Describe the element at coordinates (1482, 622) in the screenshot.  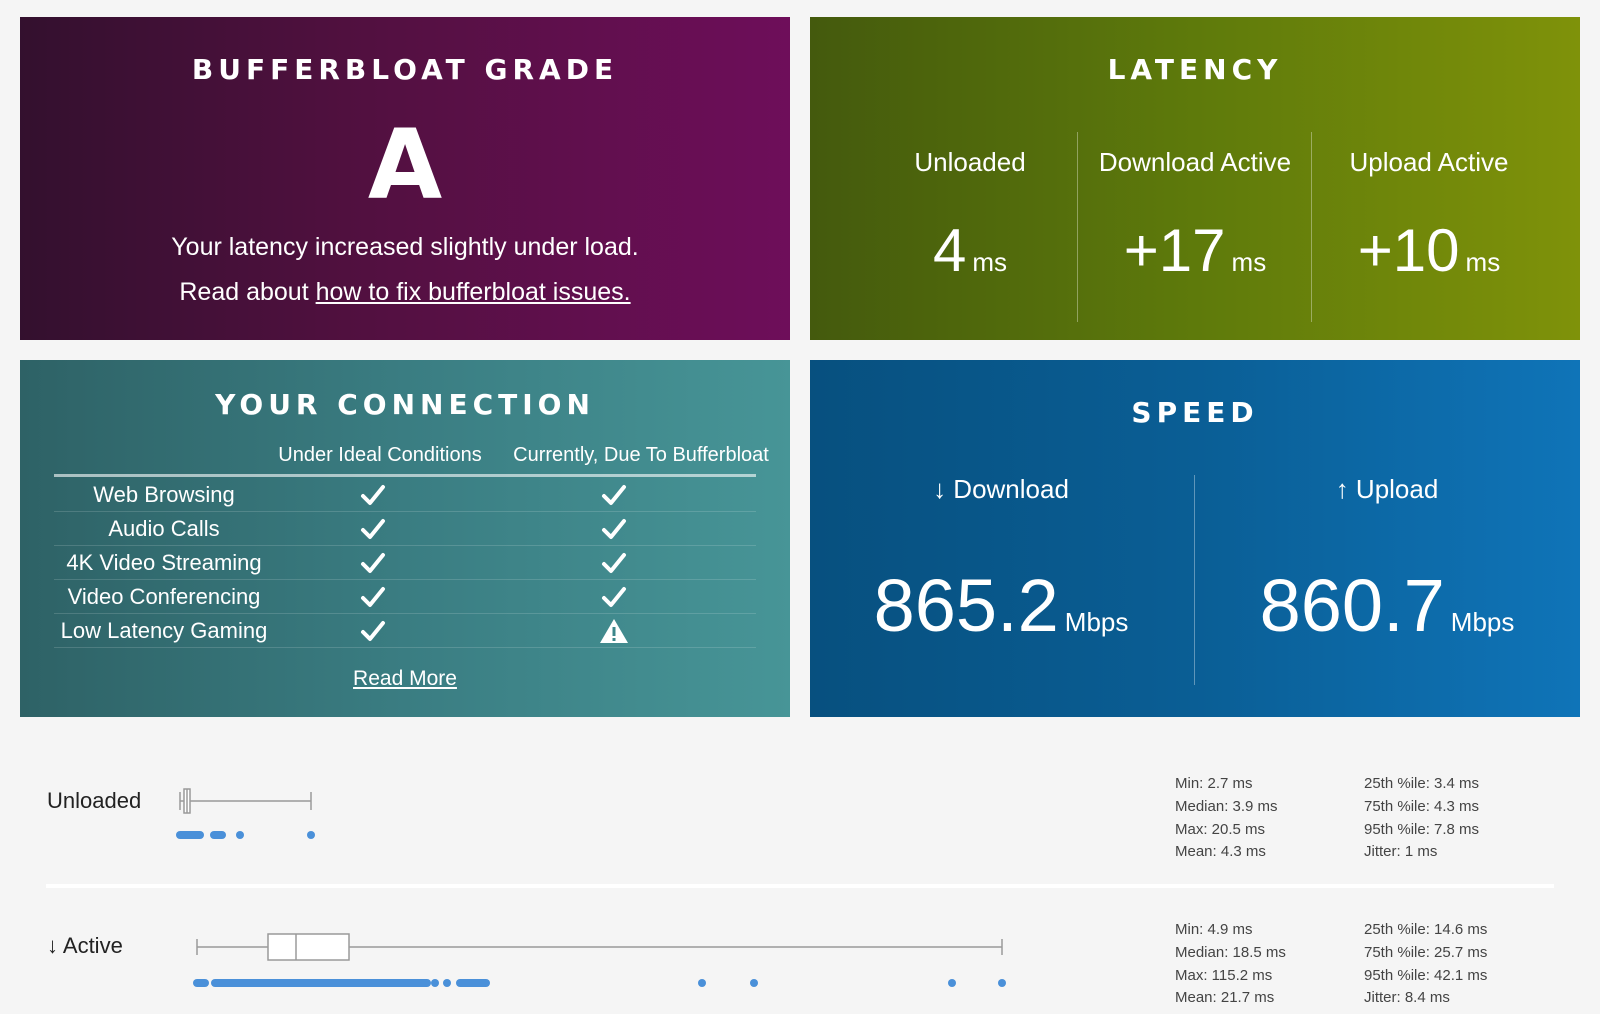
I see `speed-upload-unit: Mbps` at that location.